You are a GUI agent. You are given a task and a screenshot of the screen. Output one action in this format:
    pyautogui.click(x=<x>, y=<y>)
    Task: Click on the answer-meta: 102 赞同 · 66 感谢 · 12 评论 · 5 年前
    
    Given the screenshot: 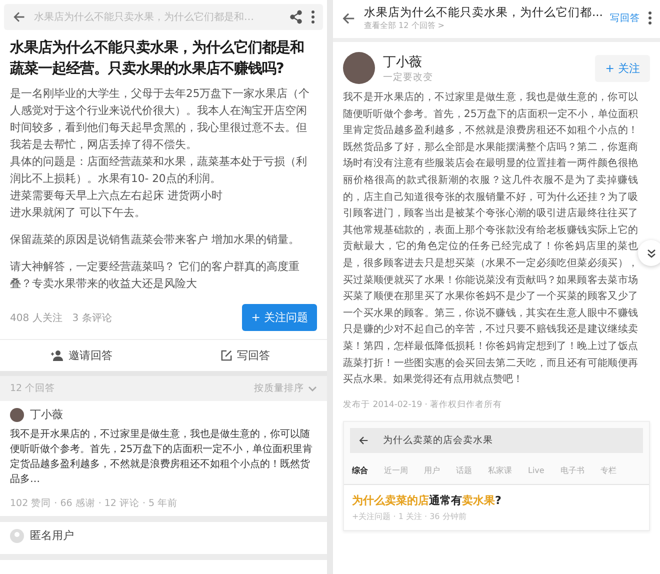 What is the action you would take?
    pyautogui.click(x=94, y=503)
    